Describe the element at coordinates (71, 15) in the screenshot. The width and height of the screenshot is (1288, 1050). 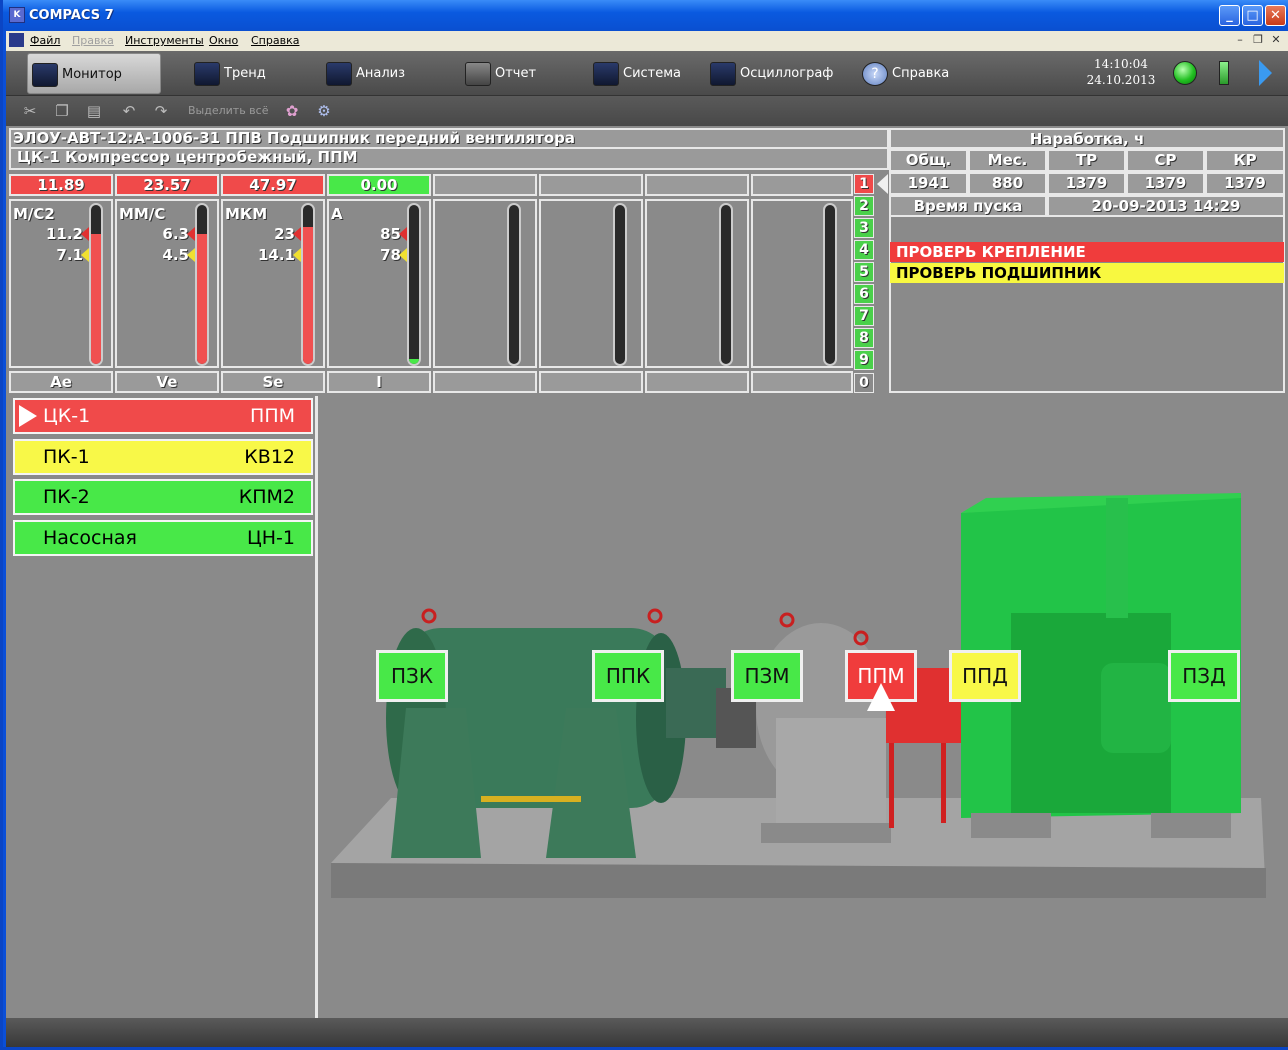
I see `window-title: COMPACS 7` at that location.